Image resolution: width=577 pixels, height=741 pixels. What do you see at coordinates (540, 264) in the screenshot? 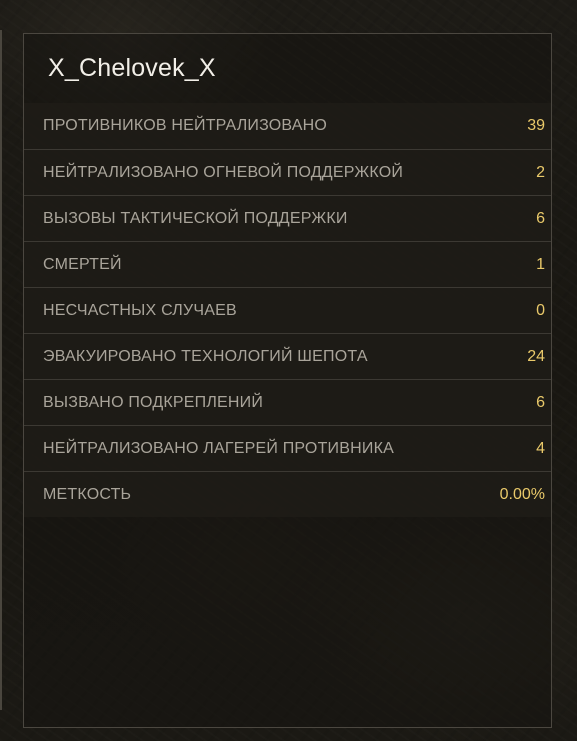
I see `stat-value: 1` at bounding box center [540, 264].